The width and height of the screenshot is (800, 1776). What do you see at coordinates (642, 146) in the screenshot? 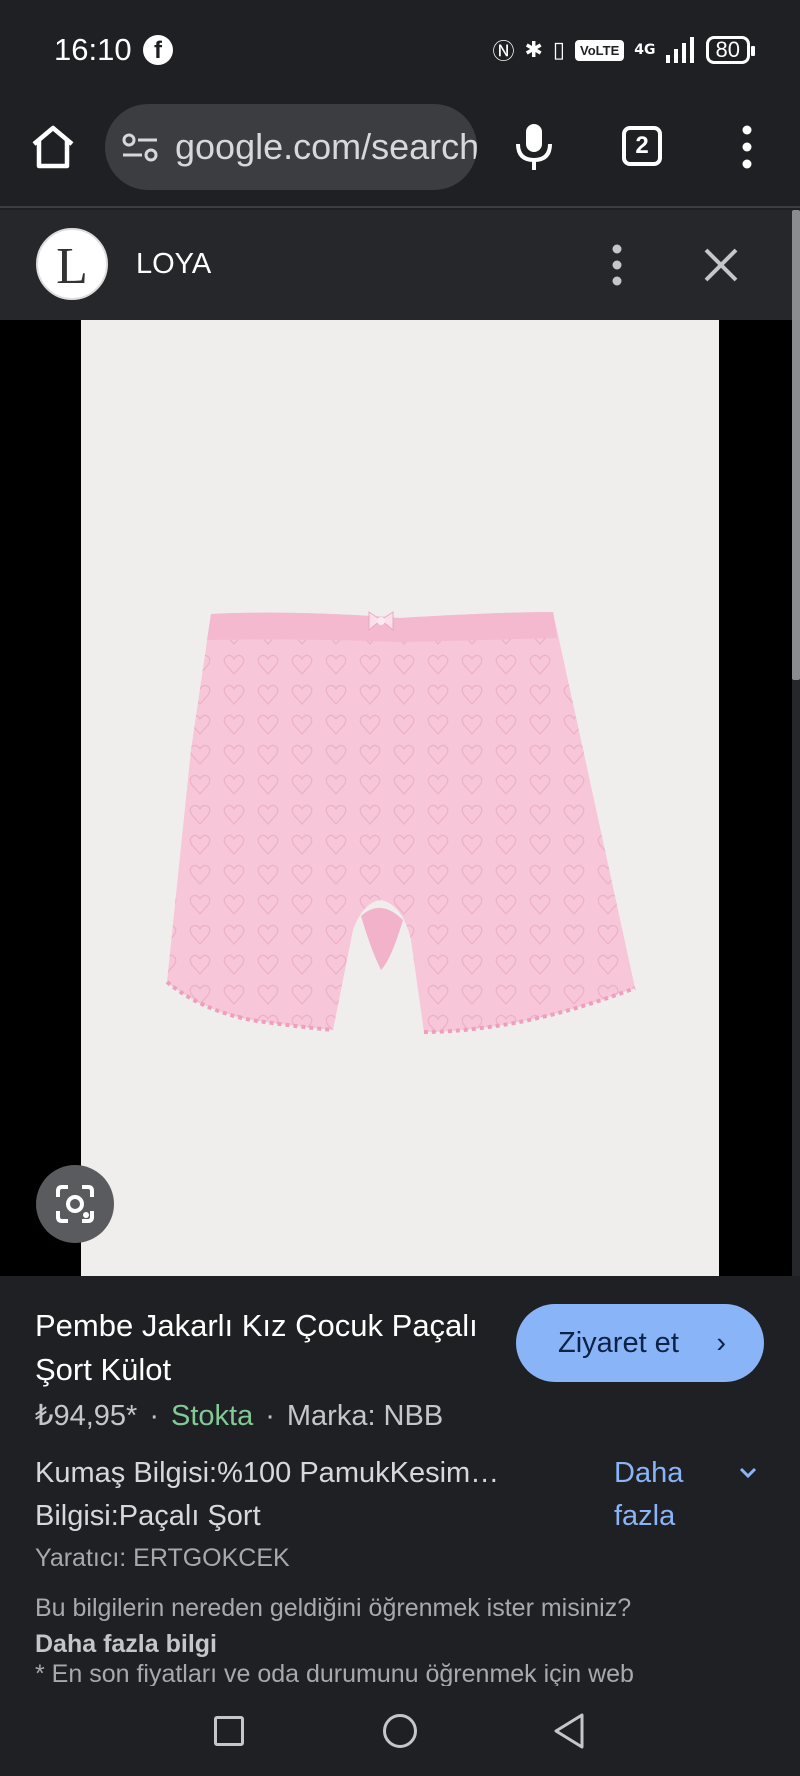
I see `tab-switcher-button: 2` at bounding box center [642, 146].